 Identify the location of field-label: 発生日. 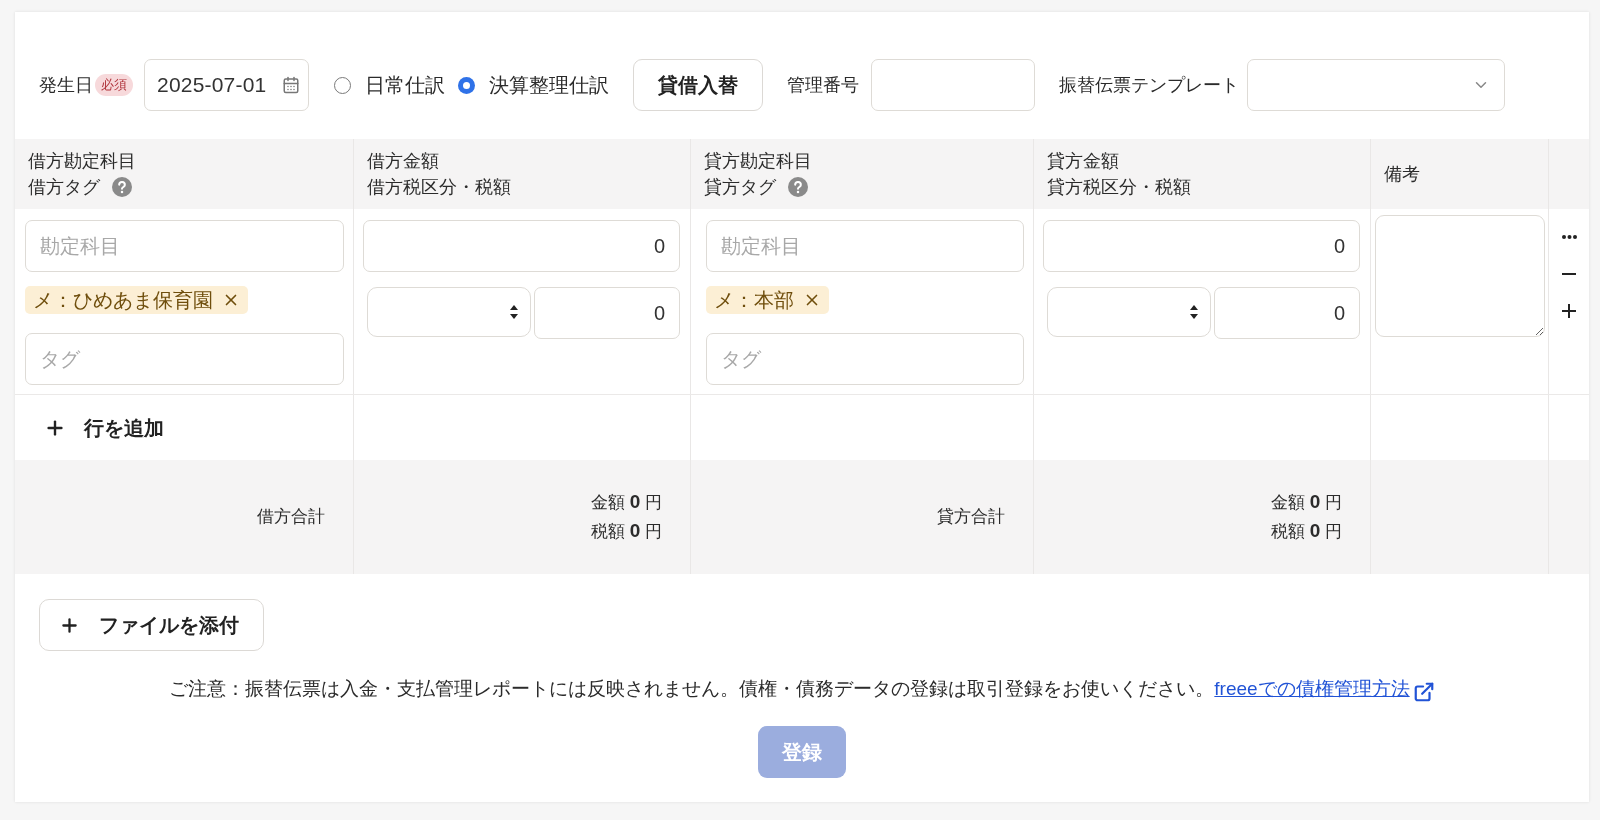
(66, 85).